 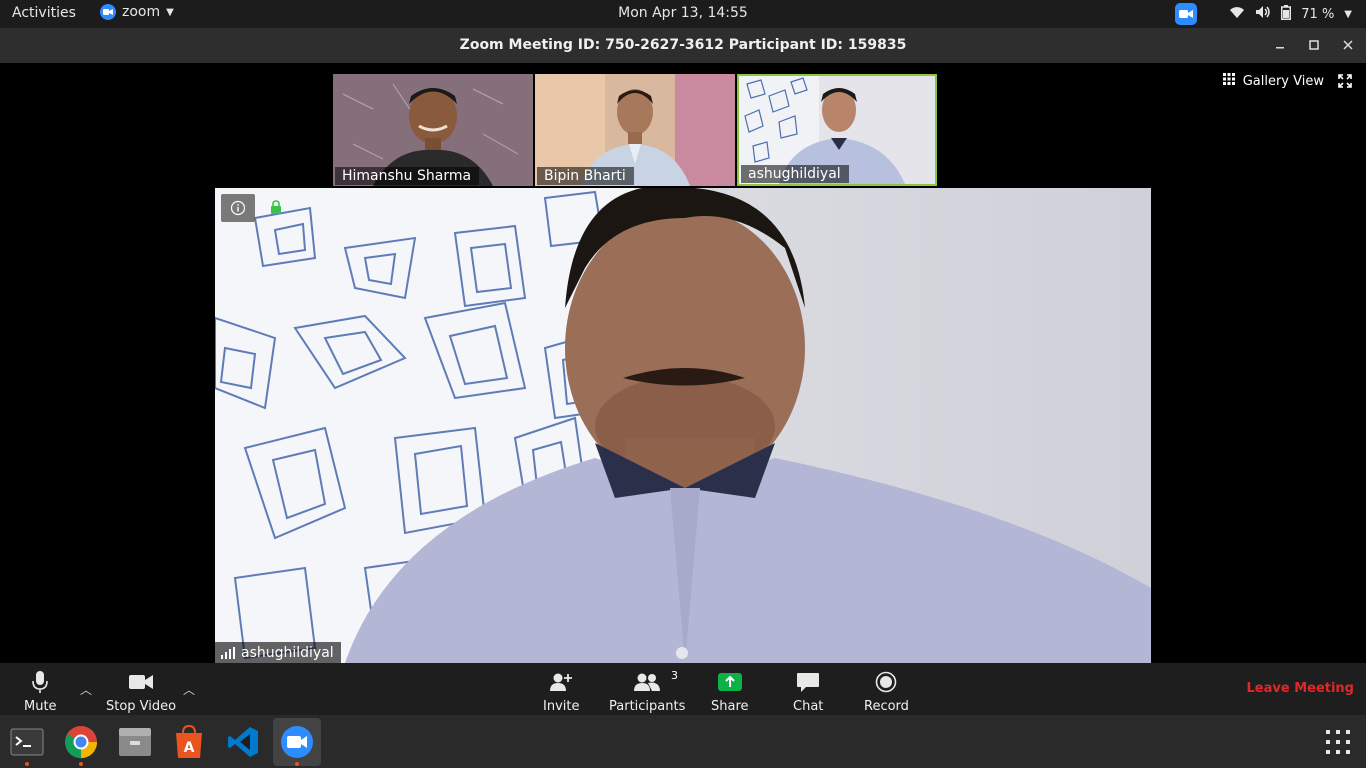 I want to click on record-icon, so click(x=886, y=682).